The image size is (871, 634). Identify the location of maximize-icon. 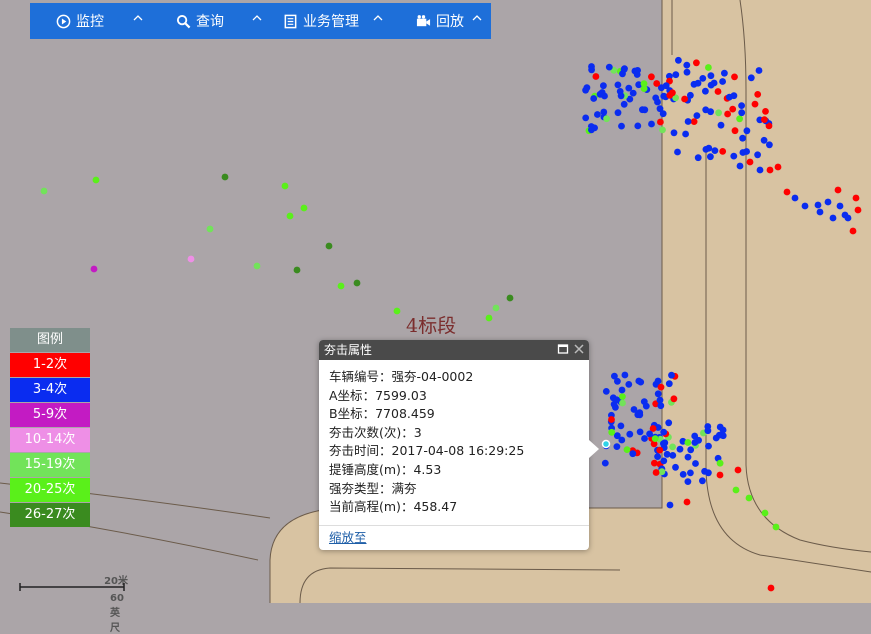
(563, 349).